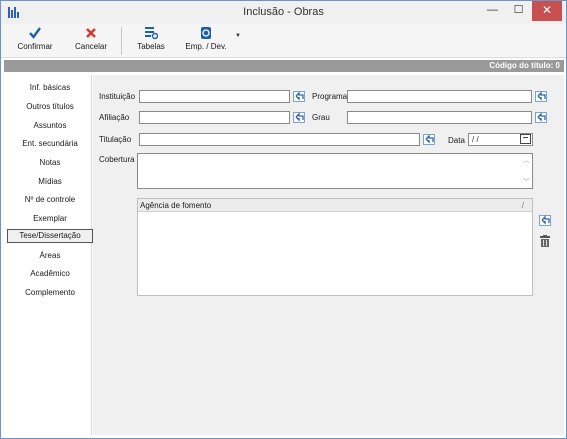 Image resolution: width=567 pixels, height=439 pixels. What do you see at coordinates (214, 96) in the screenshot?
I see `instituicao-field` at bounding box center [214, 96].